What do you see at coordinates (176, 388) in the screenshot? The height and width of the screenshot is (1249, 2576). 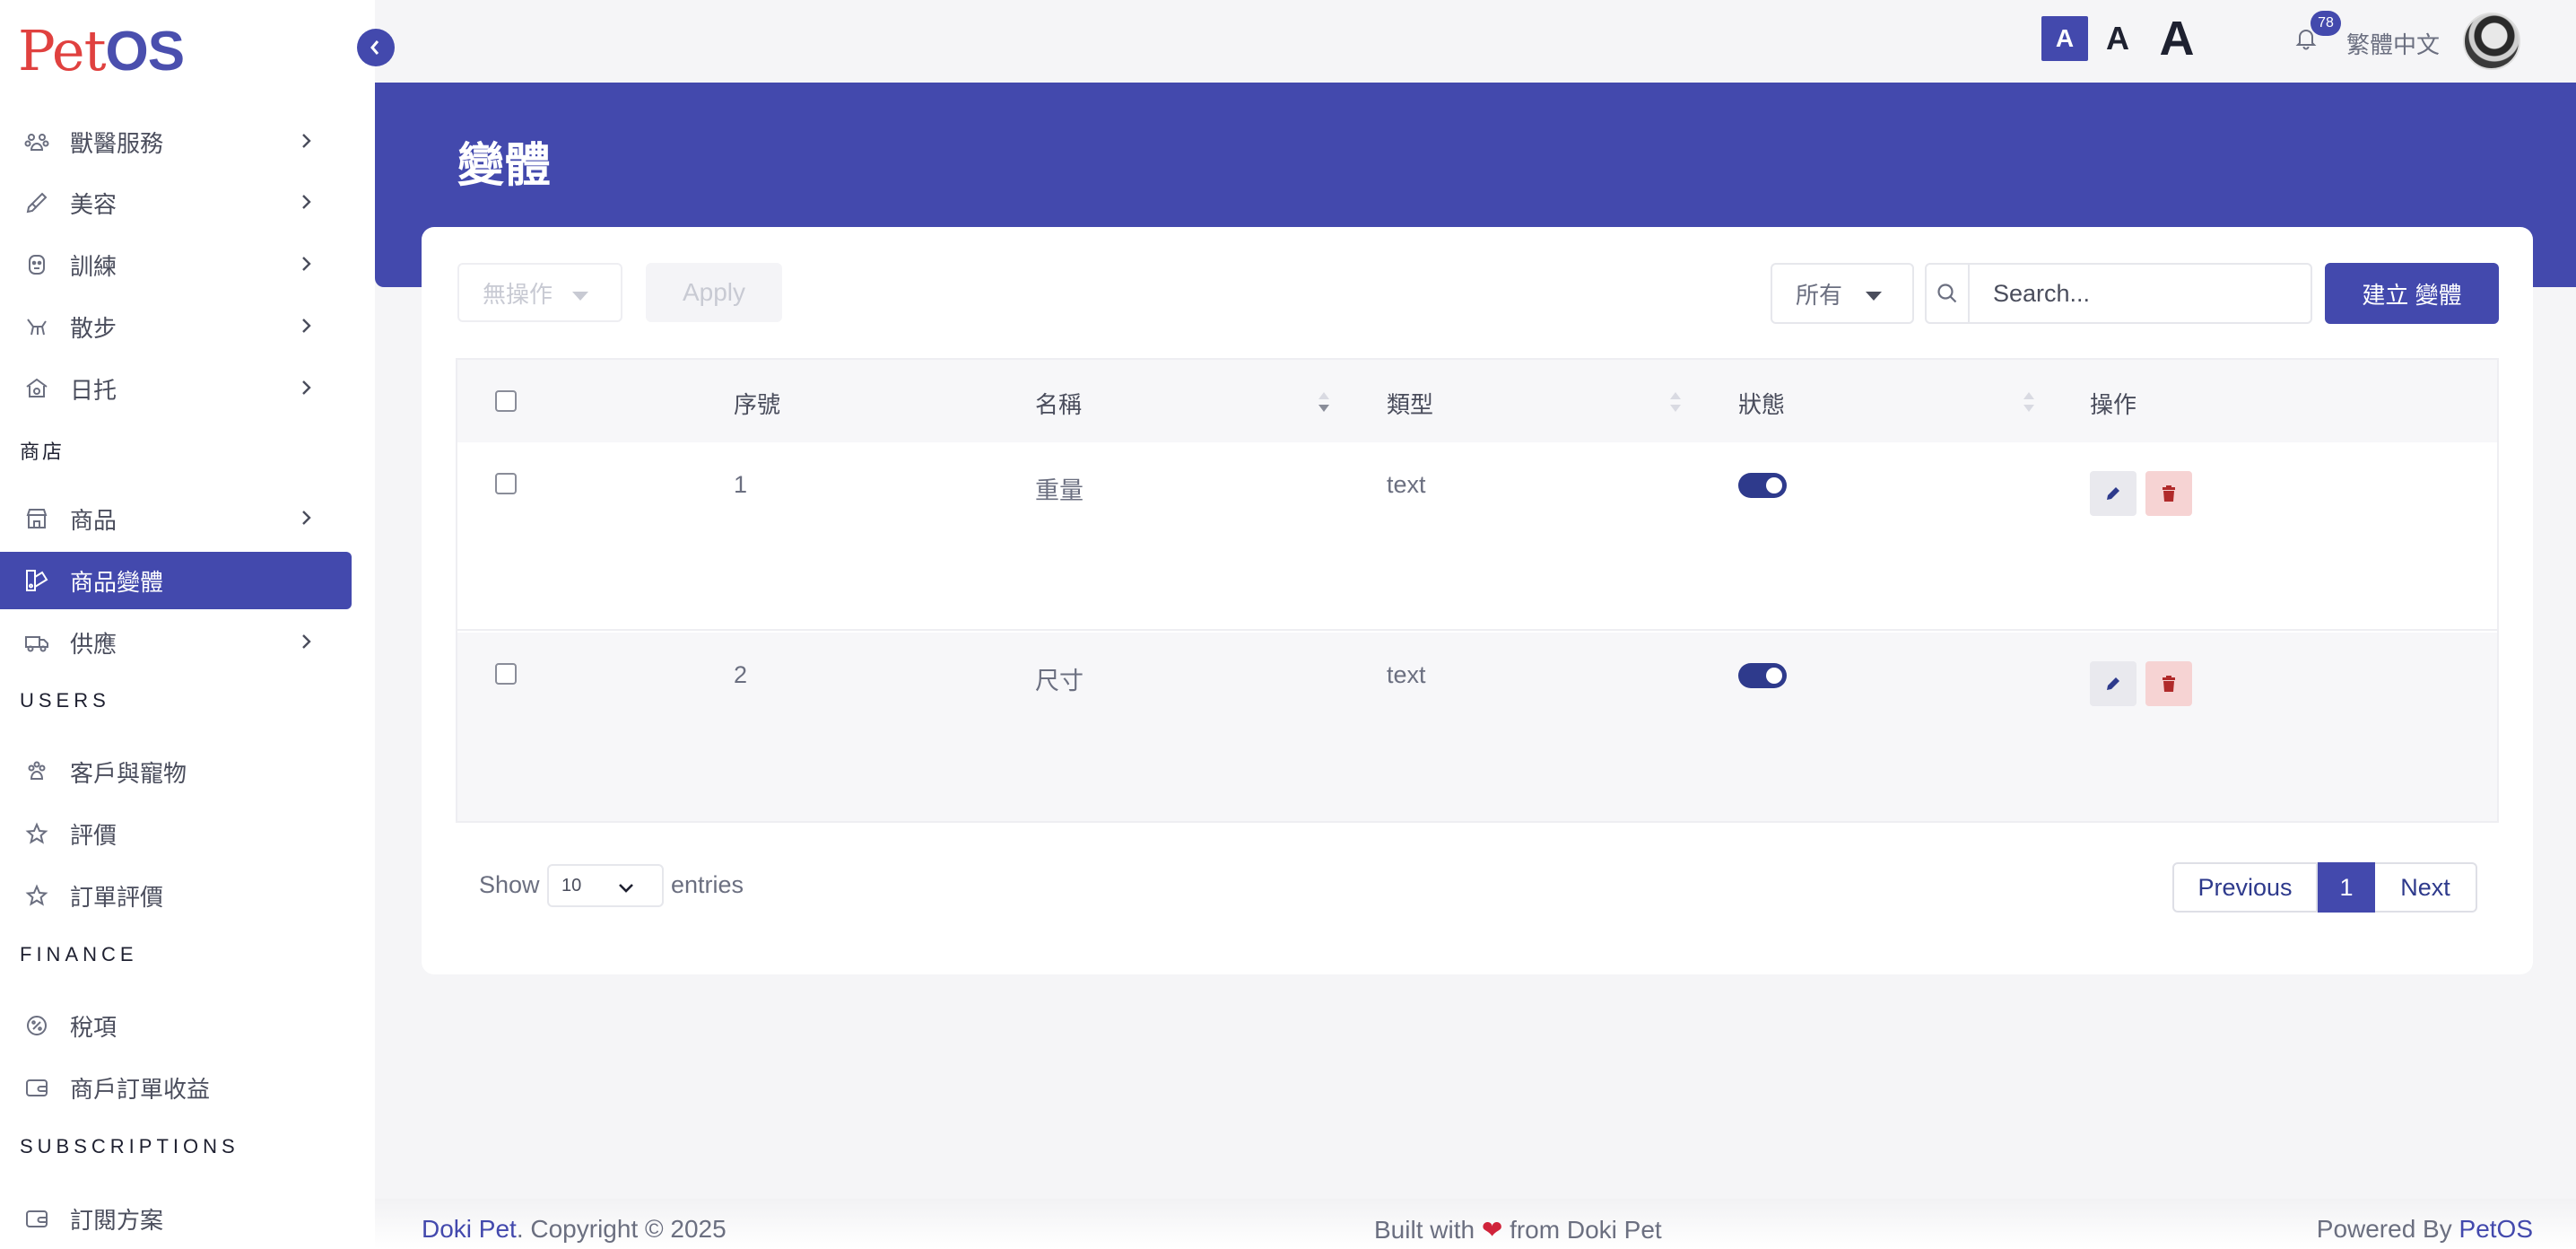 I see `sidebar-item-daycare: 日托` at bounding box center [176, 388].